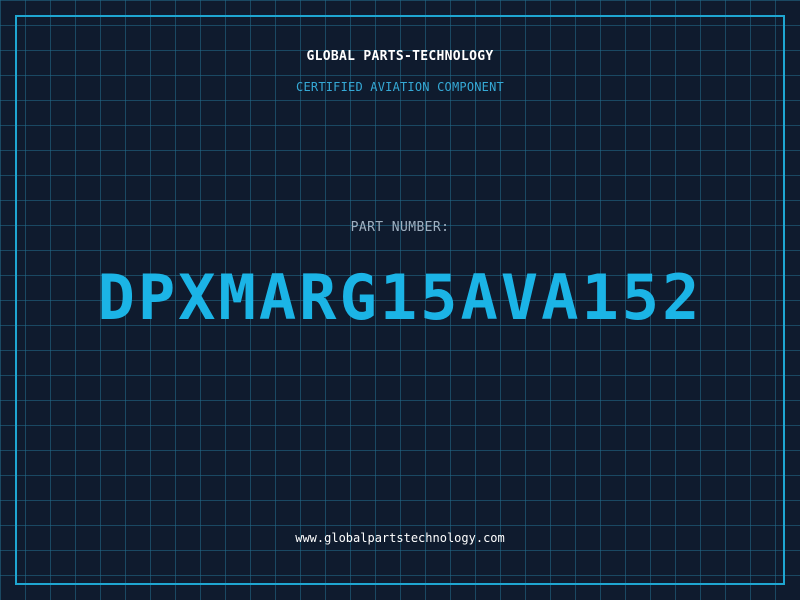 The width and height of the screenshot is (800, 600). What do you see at coordinates (400, 538) in the screenshot?
I see `website-url: www.globalpartstechnology.com` at bounding box center [400, 538].